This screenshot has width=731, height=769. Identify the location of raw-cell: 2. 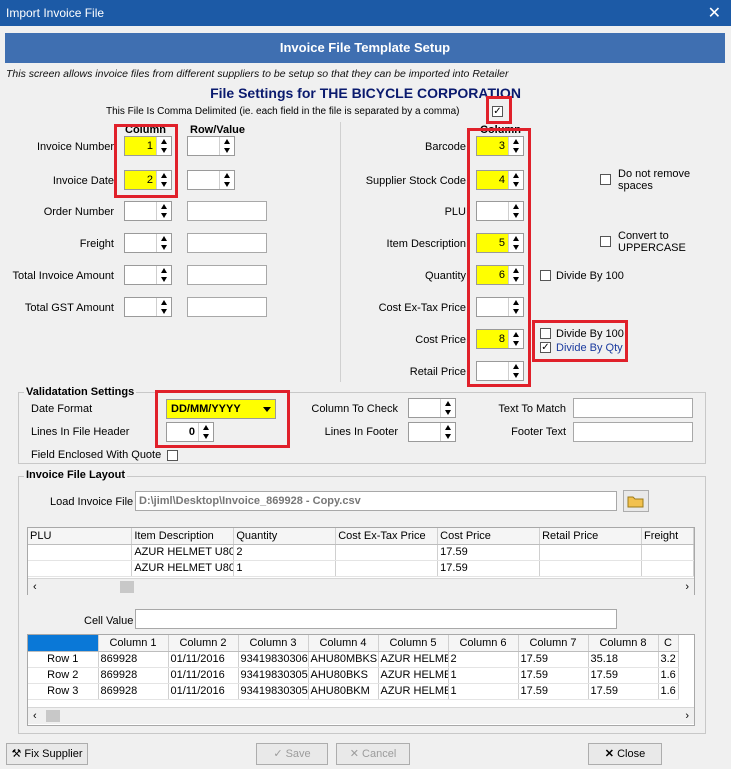
(483, 659).